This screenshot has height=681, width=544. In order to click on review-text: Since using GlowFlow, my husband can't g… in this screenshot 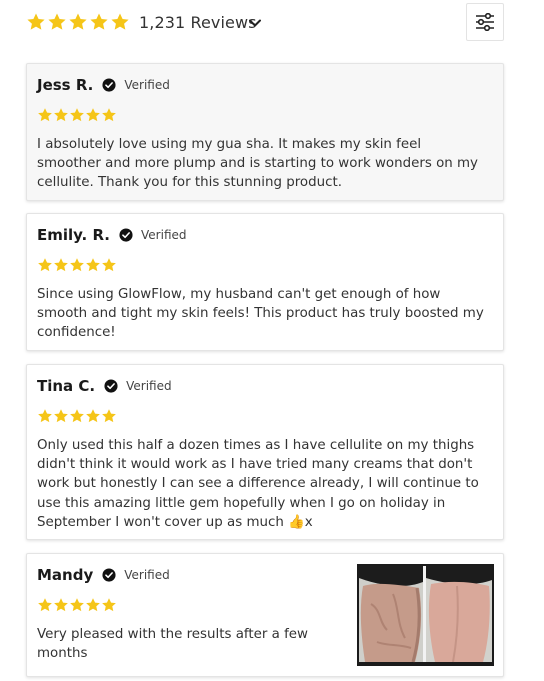, I will do `click(260, 314)`.